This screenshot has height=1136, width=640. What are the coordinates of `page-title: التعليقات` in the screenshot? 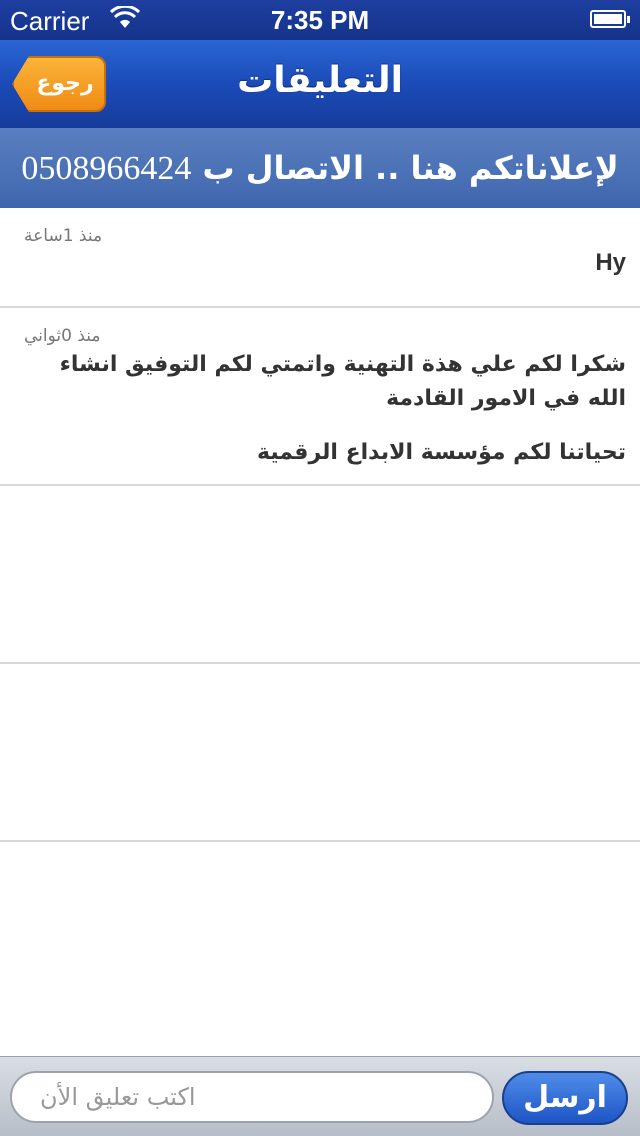 It's located at (320, 80).